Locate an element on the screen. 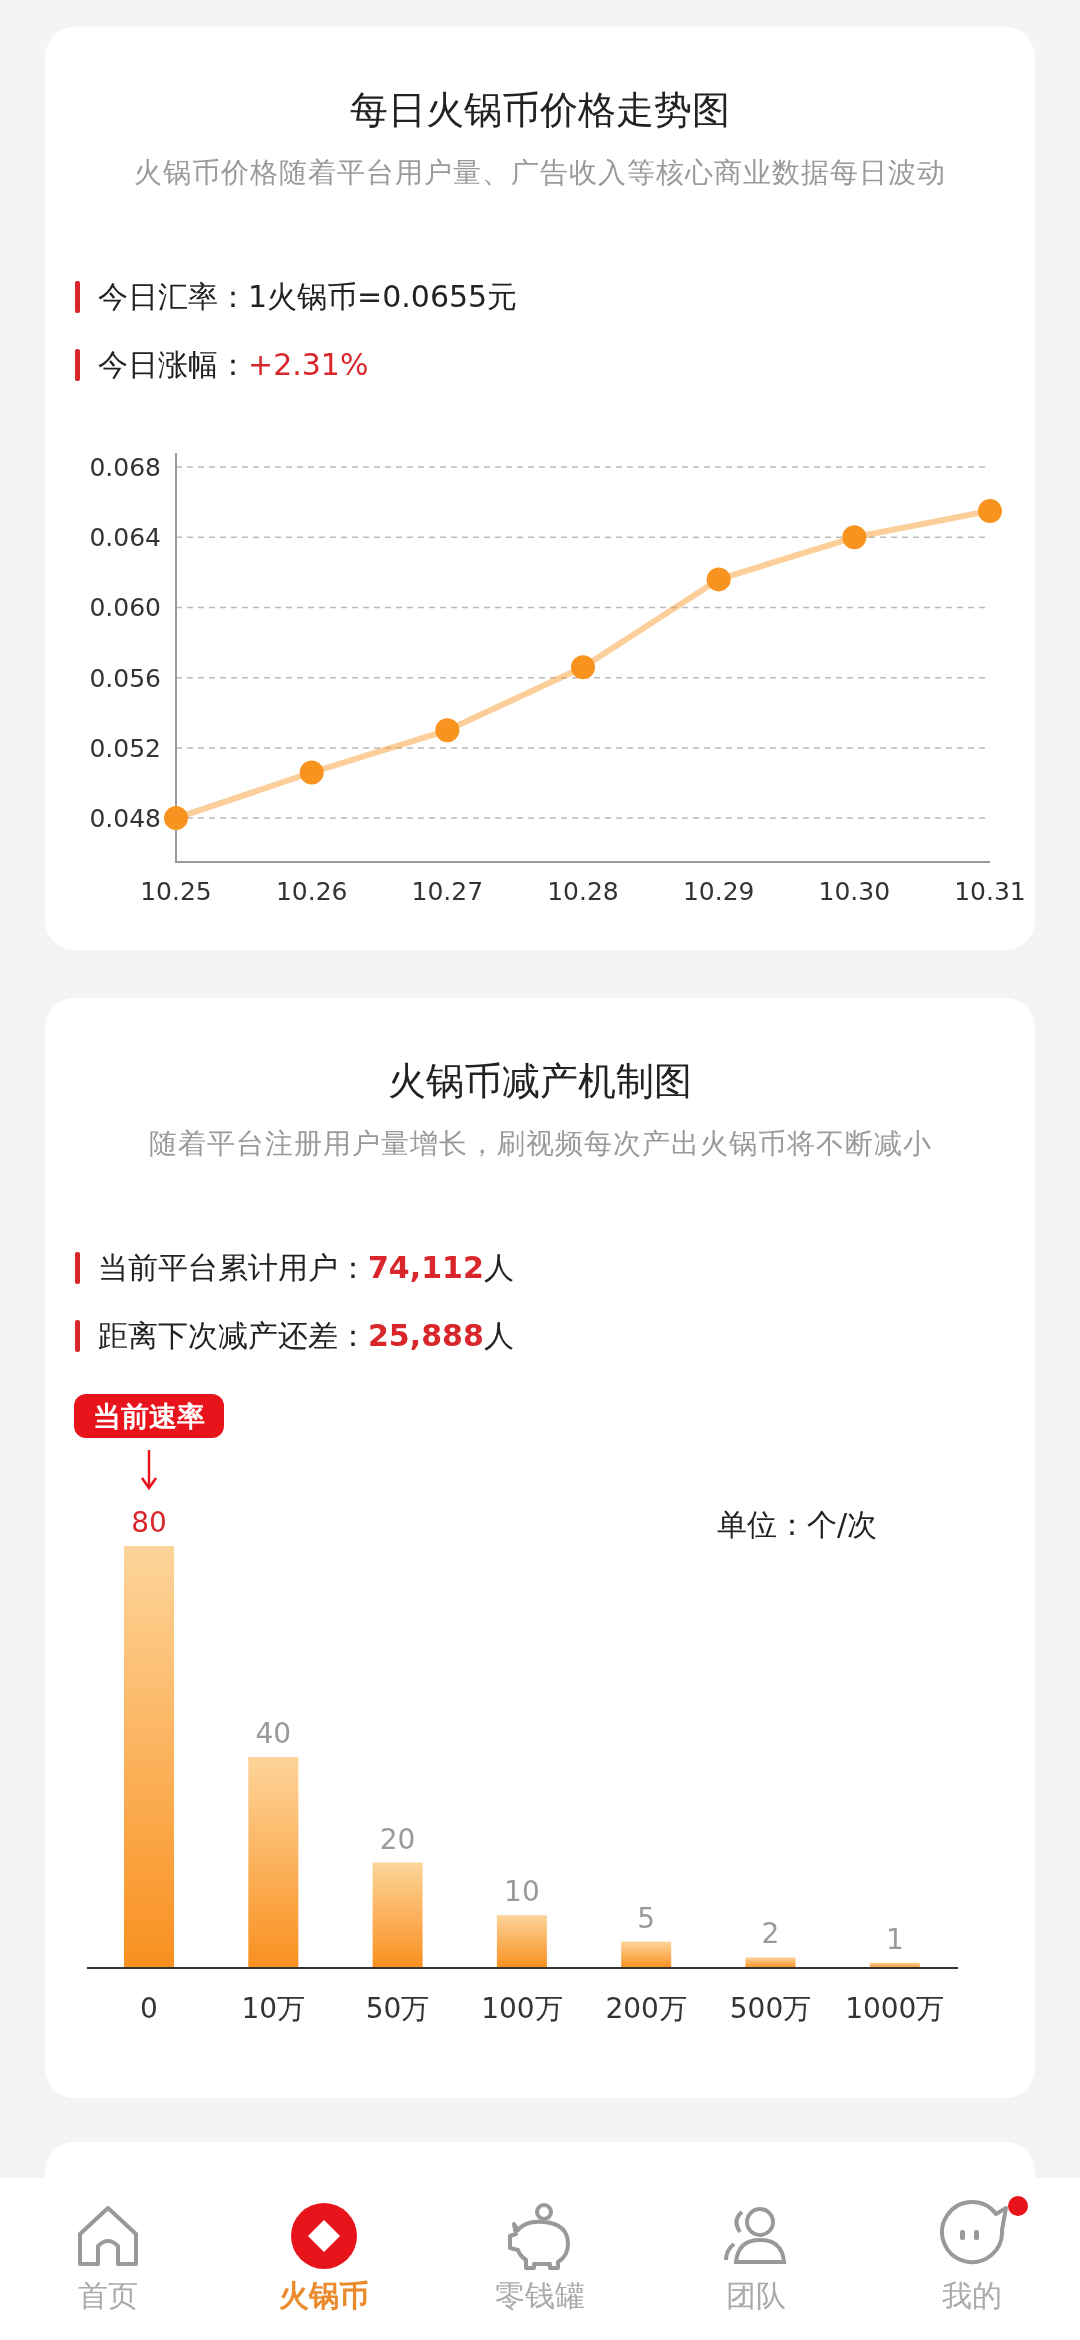 This screenshot has height=2340, width=1080. card-title: 火锅币减产机制图 is located at coordinates (540, 1081).